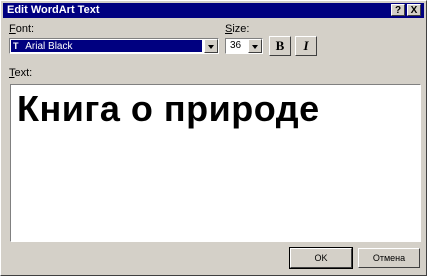  I want to click on bold-button: B, so click(280, 46).